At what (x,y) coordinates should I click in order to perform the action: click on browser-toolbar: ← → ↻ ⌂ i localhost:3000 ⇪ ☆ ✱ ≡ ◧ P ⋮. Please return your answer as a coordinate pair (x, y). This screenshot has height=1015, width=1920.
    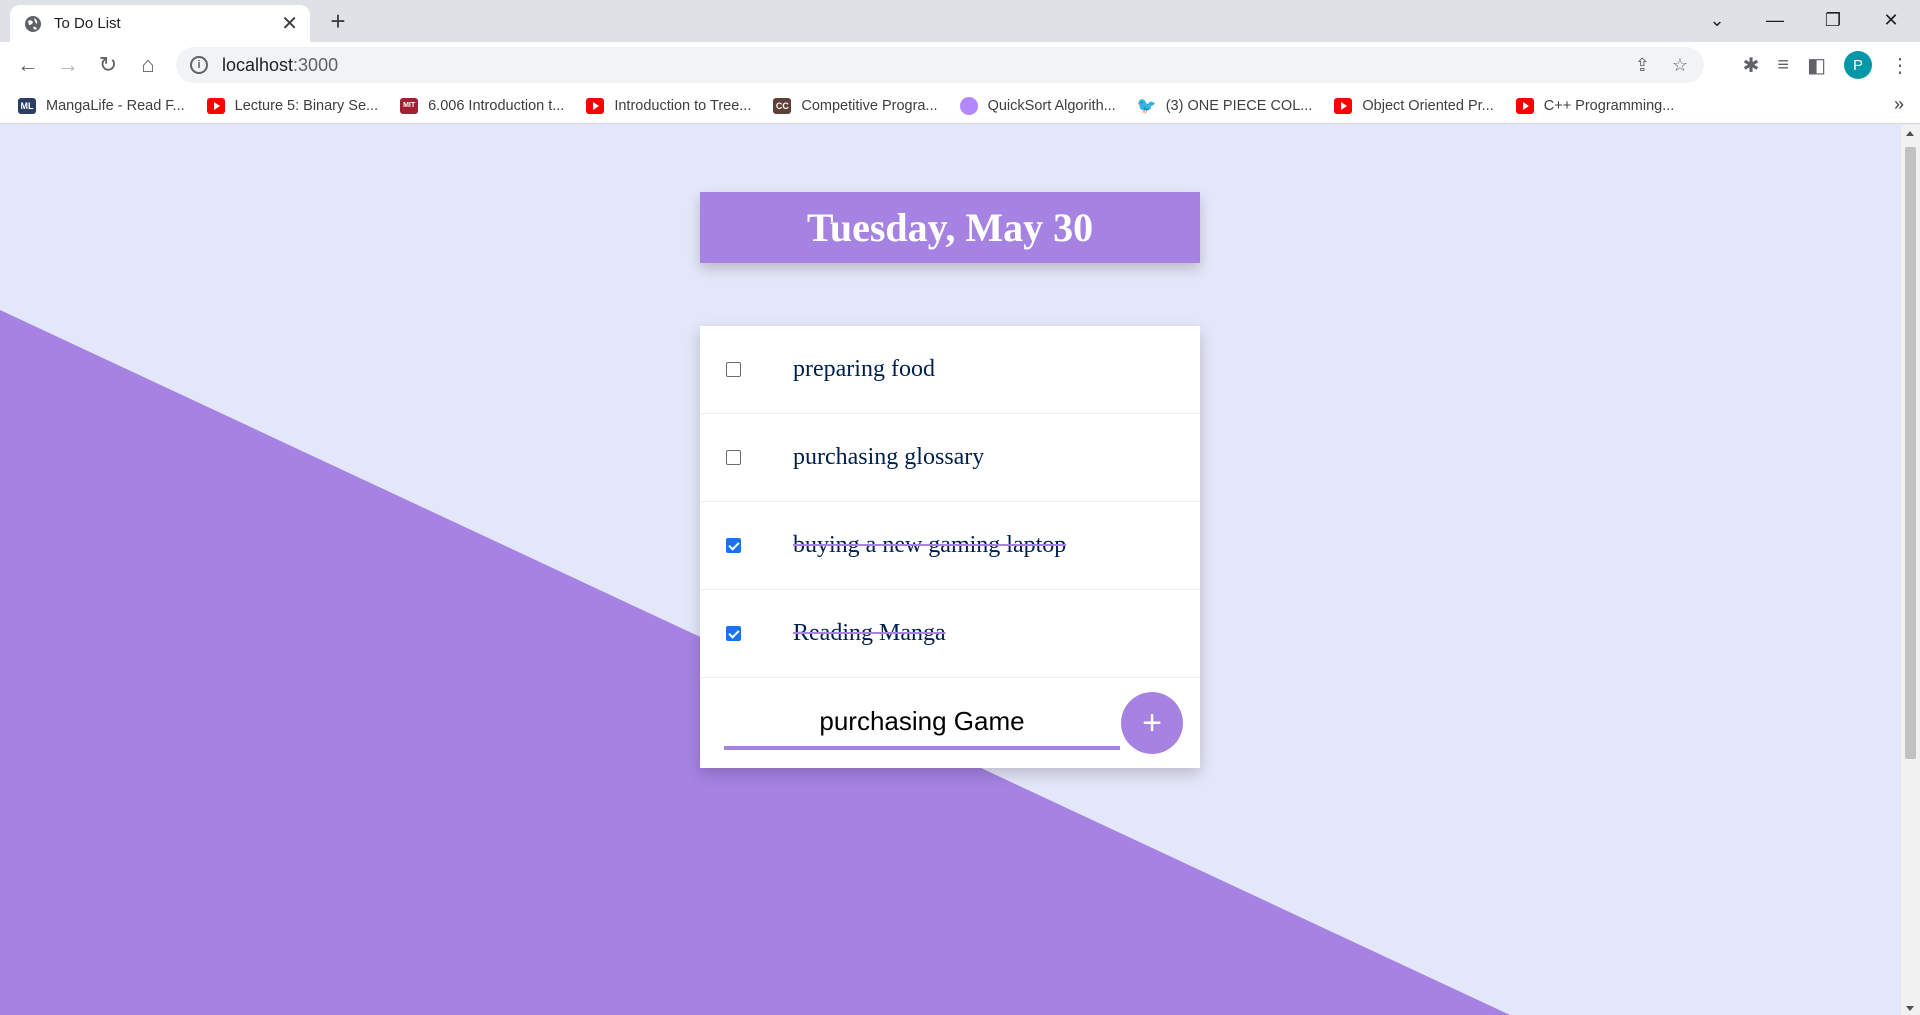
    Looking at the image, I should click on (960, 65).